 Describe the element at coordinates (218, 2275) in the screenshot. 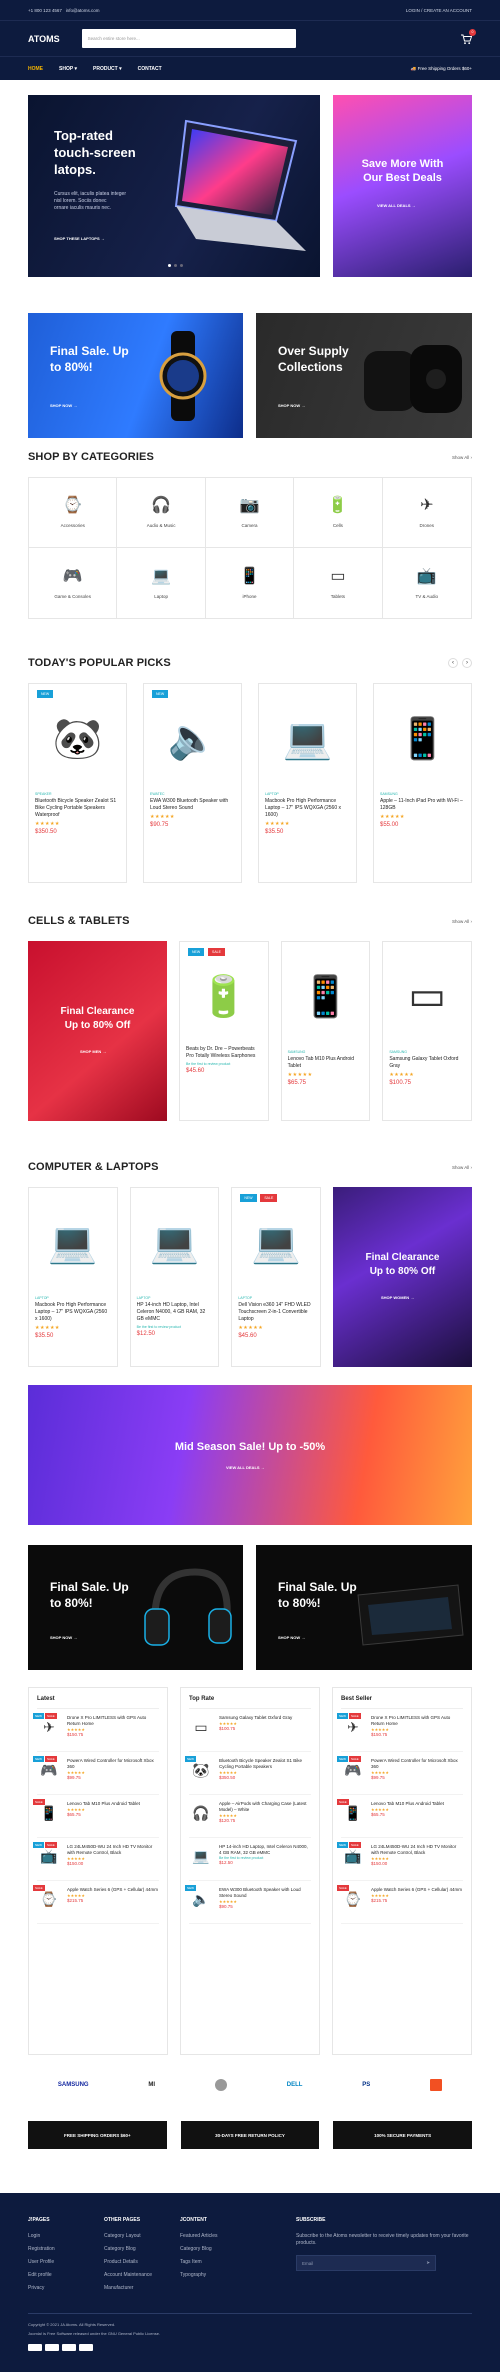

I see `footer-link: Typography` at that location.